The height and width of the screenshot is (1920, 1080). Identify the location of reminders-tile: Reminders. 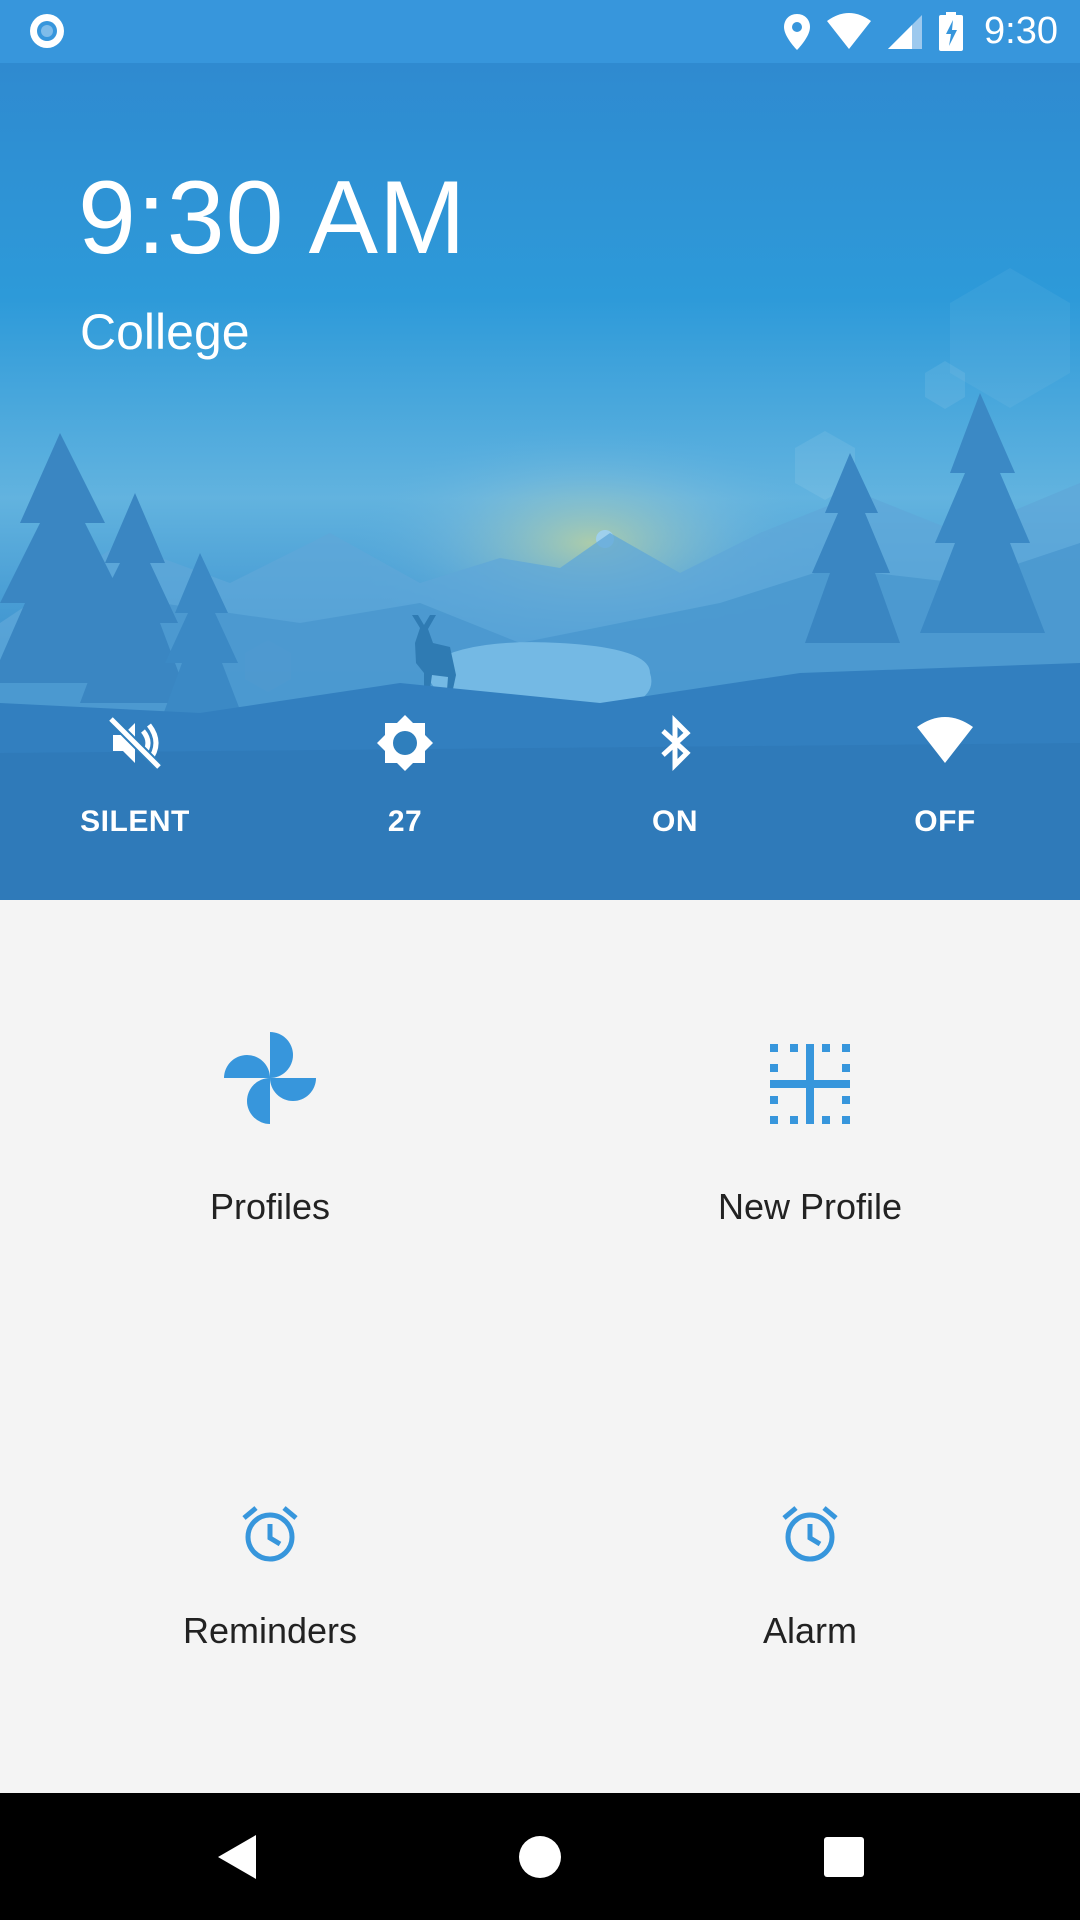
(270, 1620).